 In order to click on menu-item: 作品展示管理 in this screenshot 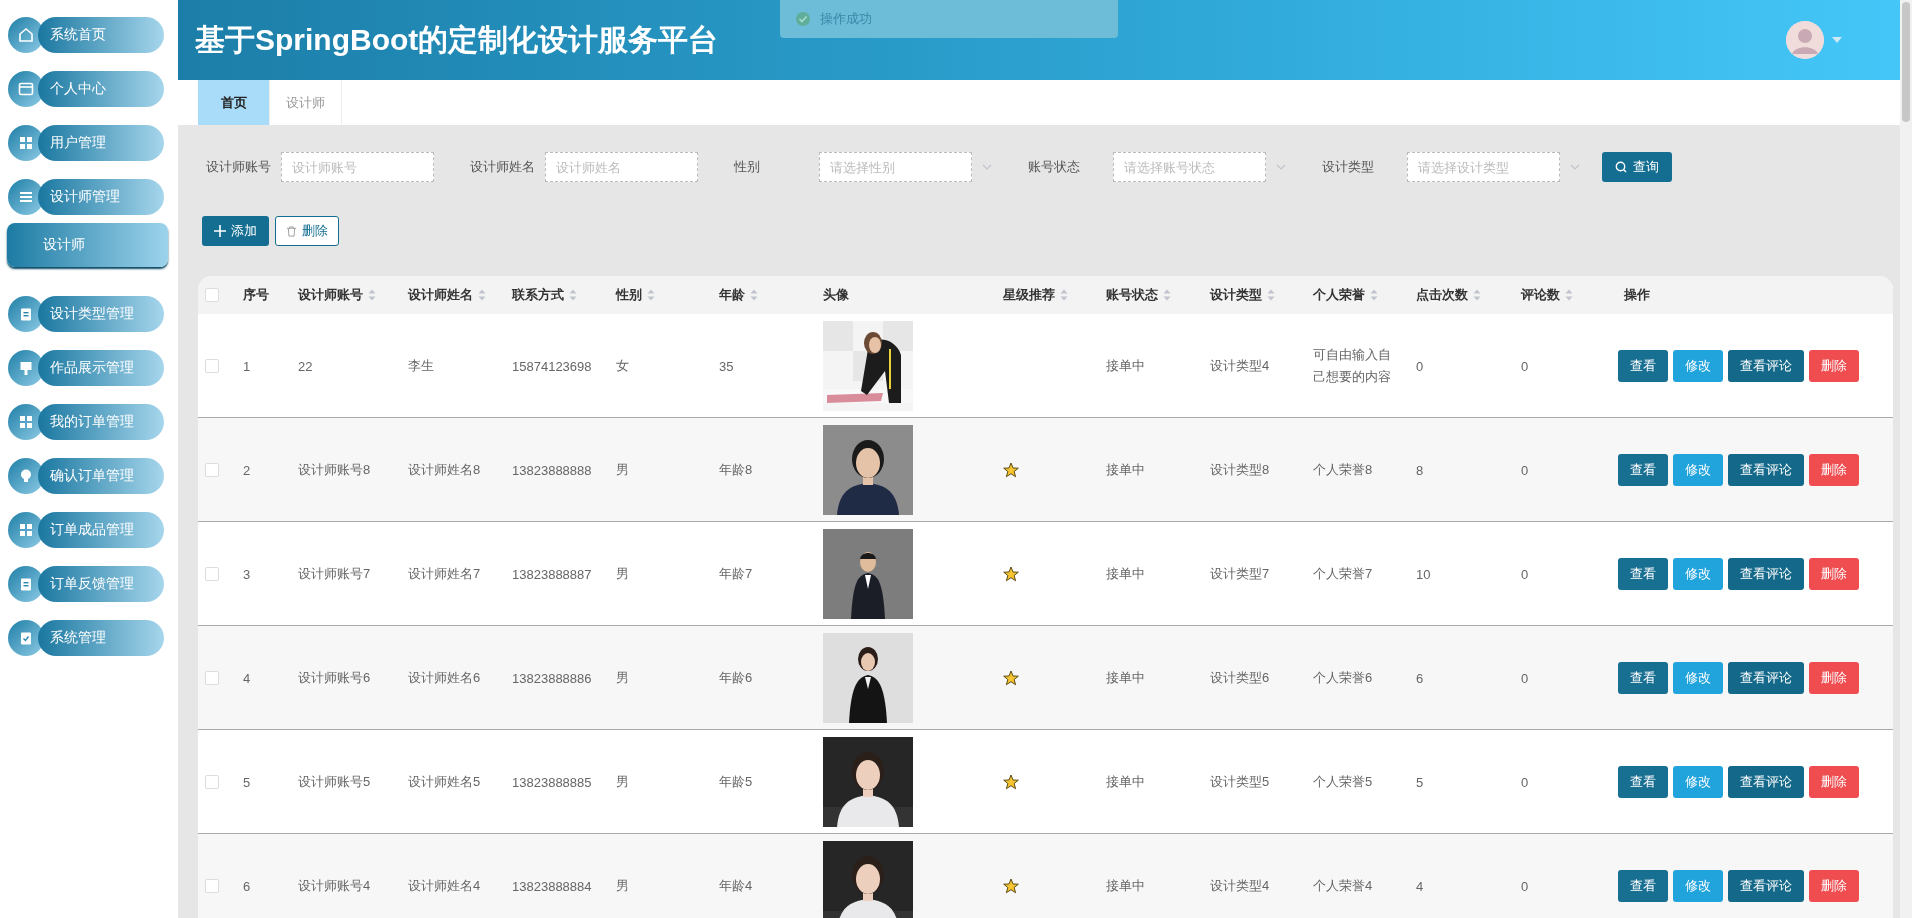, I will do `click(101, 368)`.